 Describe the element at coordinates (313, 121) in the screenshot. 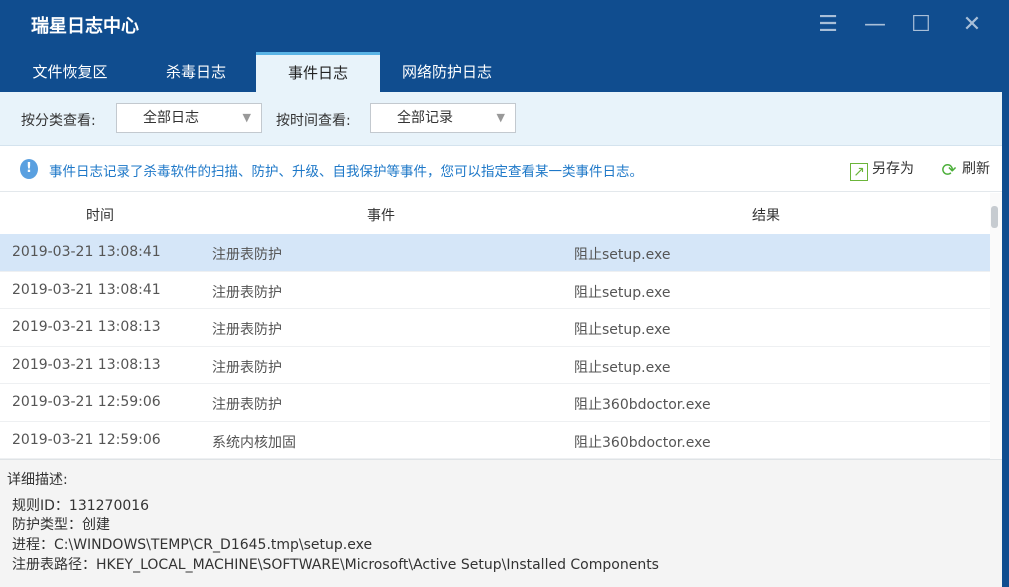

I see `time-filter-label: 按时间查看:` at that location.